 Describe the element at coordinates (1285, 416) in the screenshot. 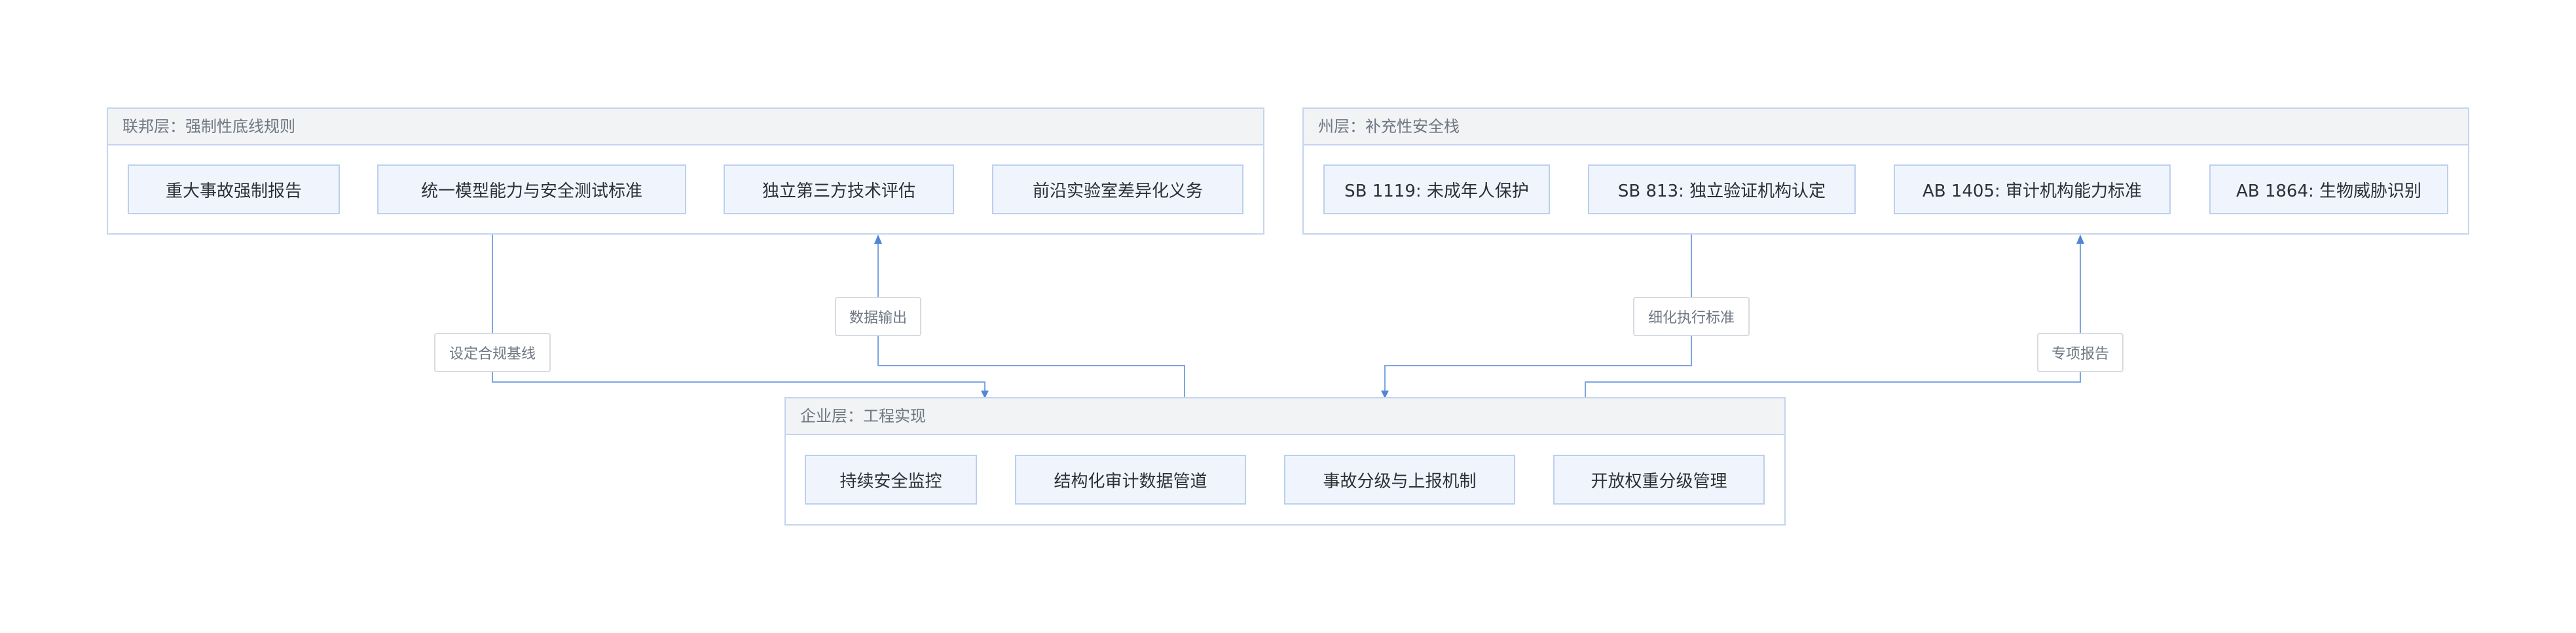

I see `enterprise-layer-title: 企业层：工程实现` at that location.